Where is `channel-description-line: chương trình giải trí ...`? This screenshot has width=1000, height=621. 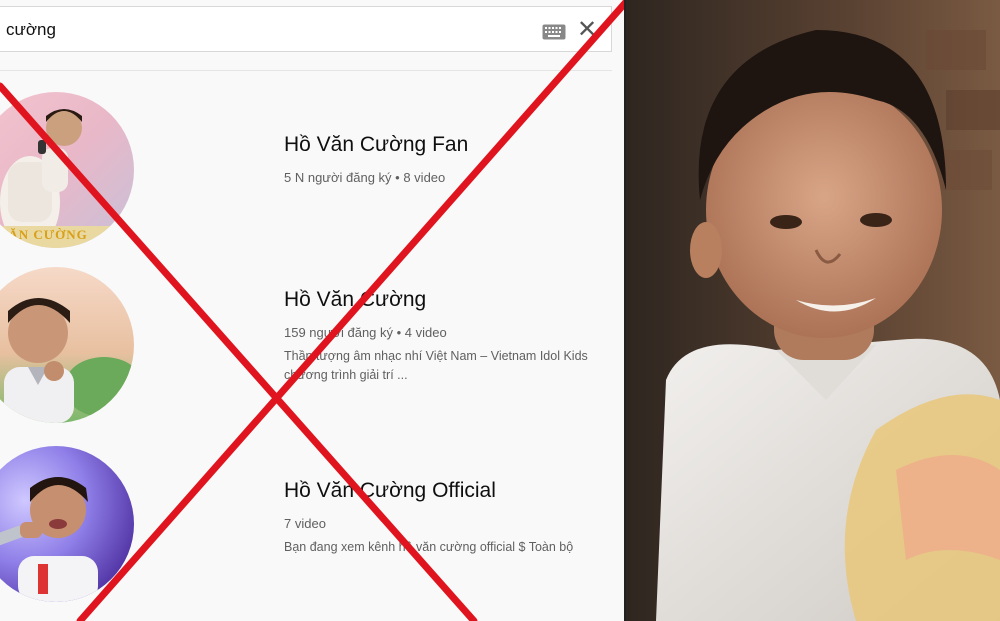 channel-description-line: chương trình giải trí ... is located at coordinates (346, 375).